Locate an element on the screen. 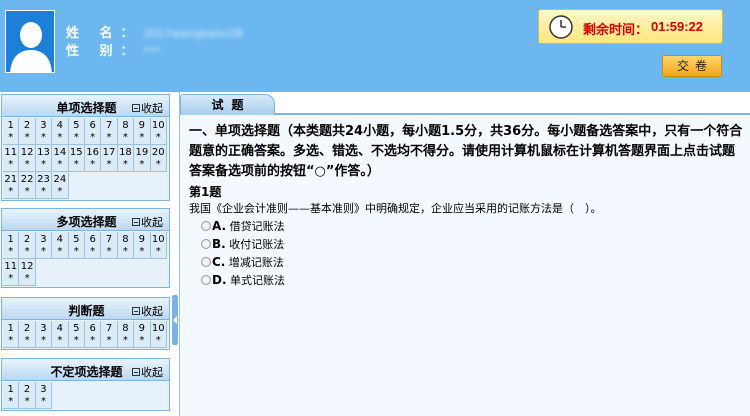 The height and width of the screenshot is (416, 750). question-nav-number: 12 is located at coordinates (27, 152).